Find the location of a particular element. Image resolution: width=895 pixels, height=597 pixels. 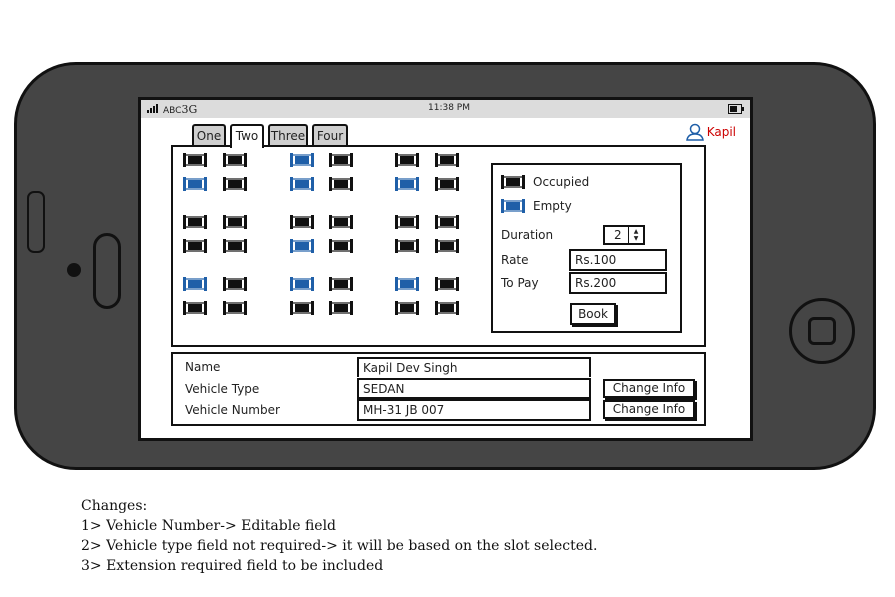

book-button: Book is located at coordinates (593, 314).